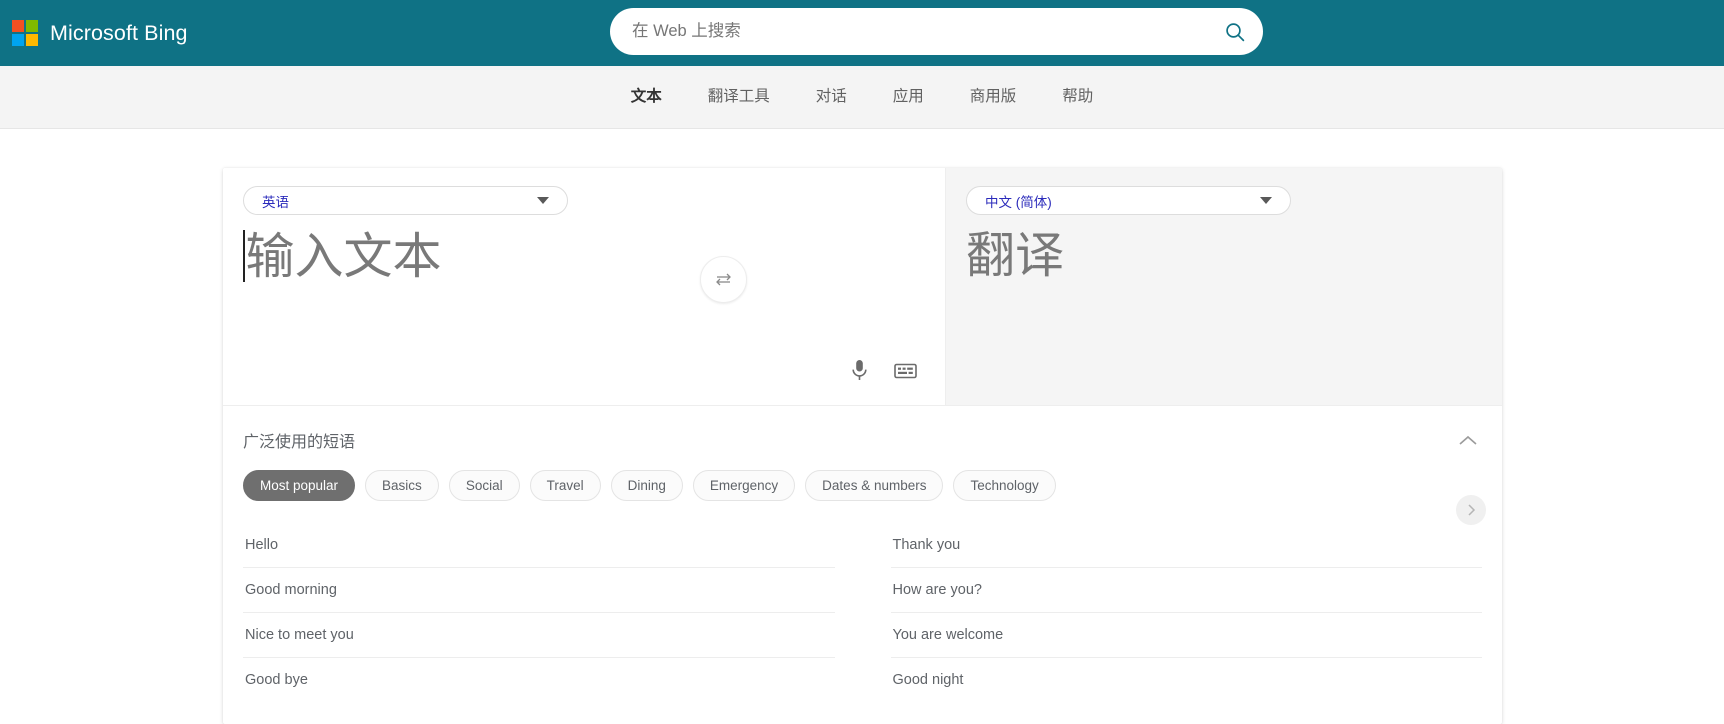 The image size is (1724, 724). What do you see at coordinates (1077, 97) in the screenshot?
I see `tab-help: 帮助` at bounding box center [1077, 97].